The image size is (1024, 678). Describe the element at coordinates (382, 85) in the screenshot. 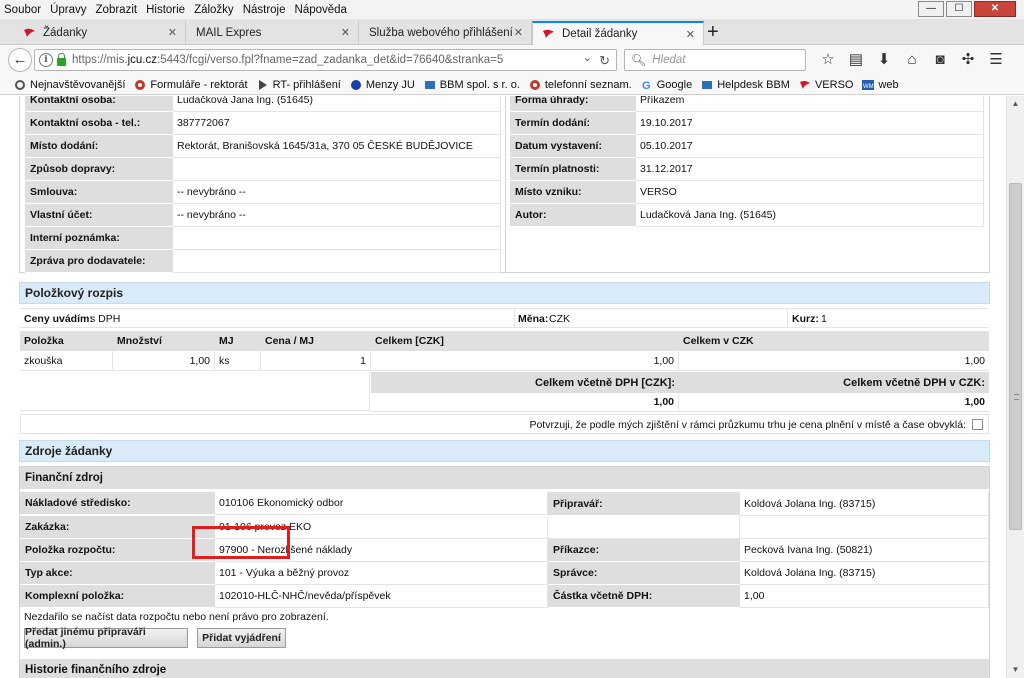

I see `bookmark-menzy: Menzy JU` at that location.